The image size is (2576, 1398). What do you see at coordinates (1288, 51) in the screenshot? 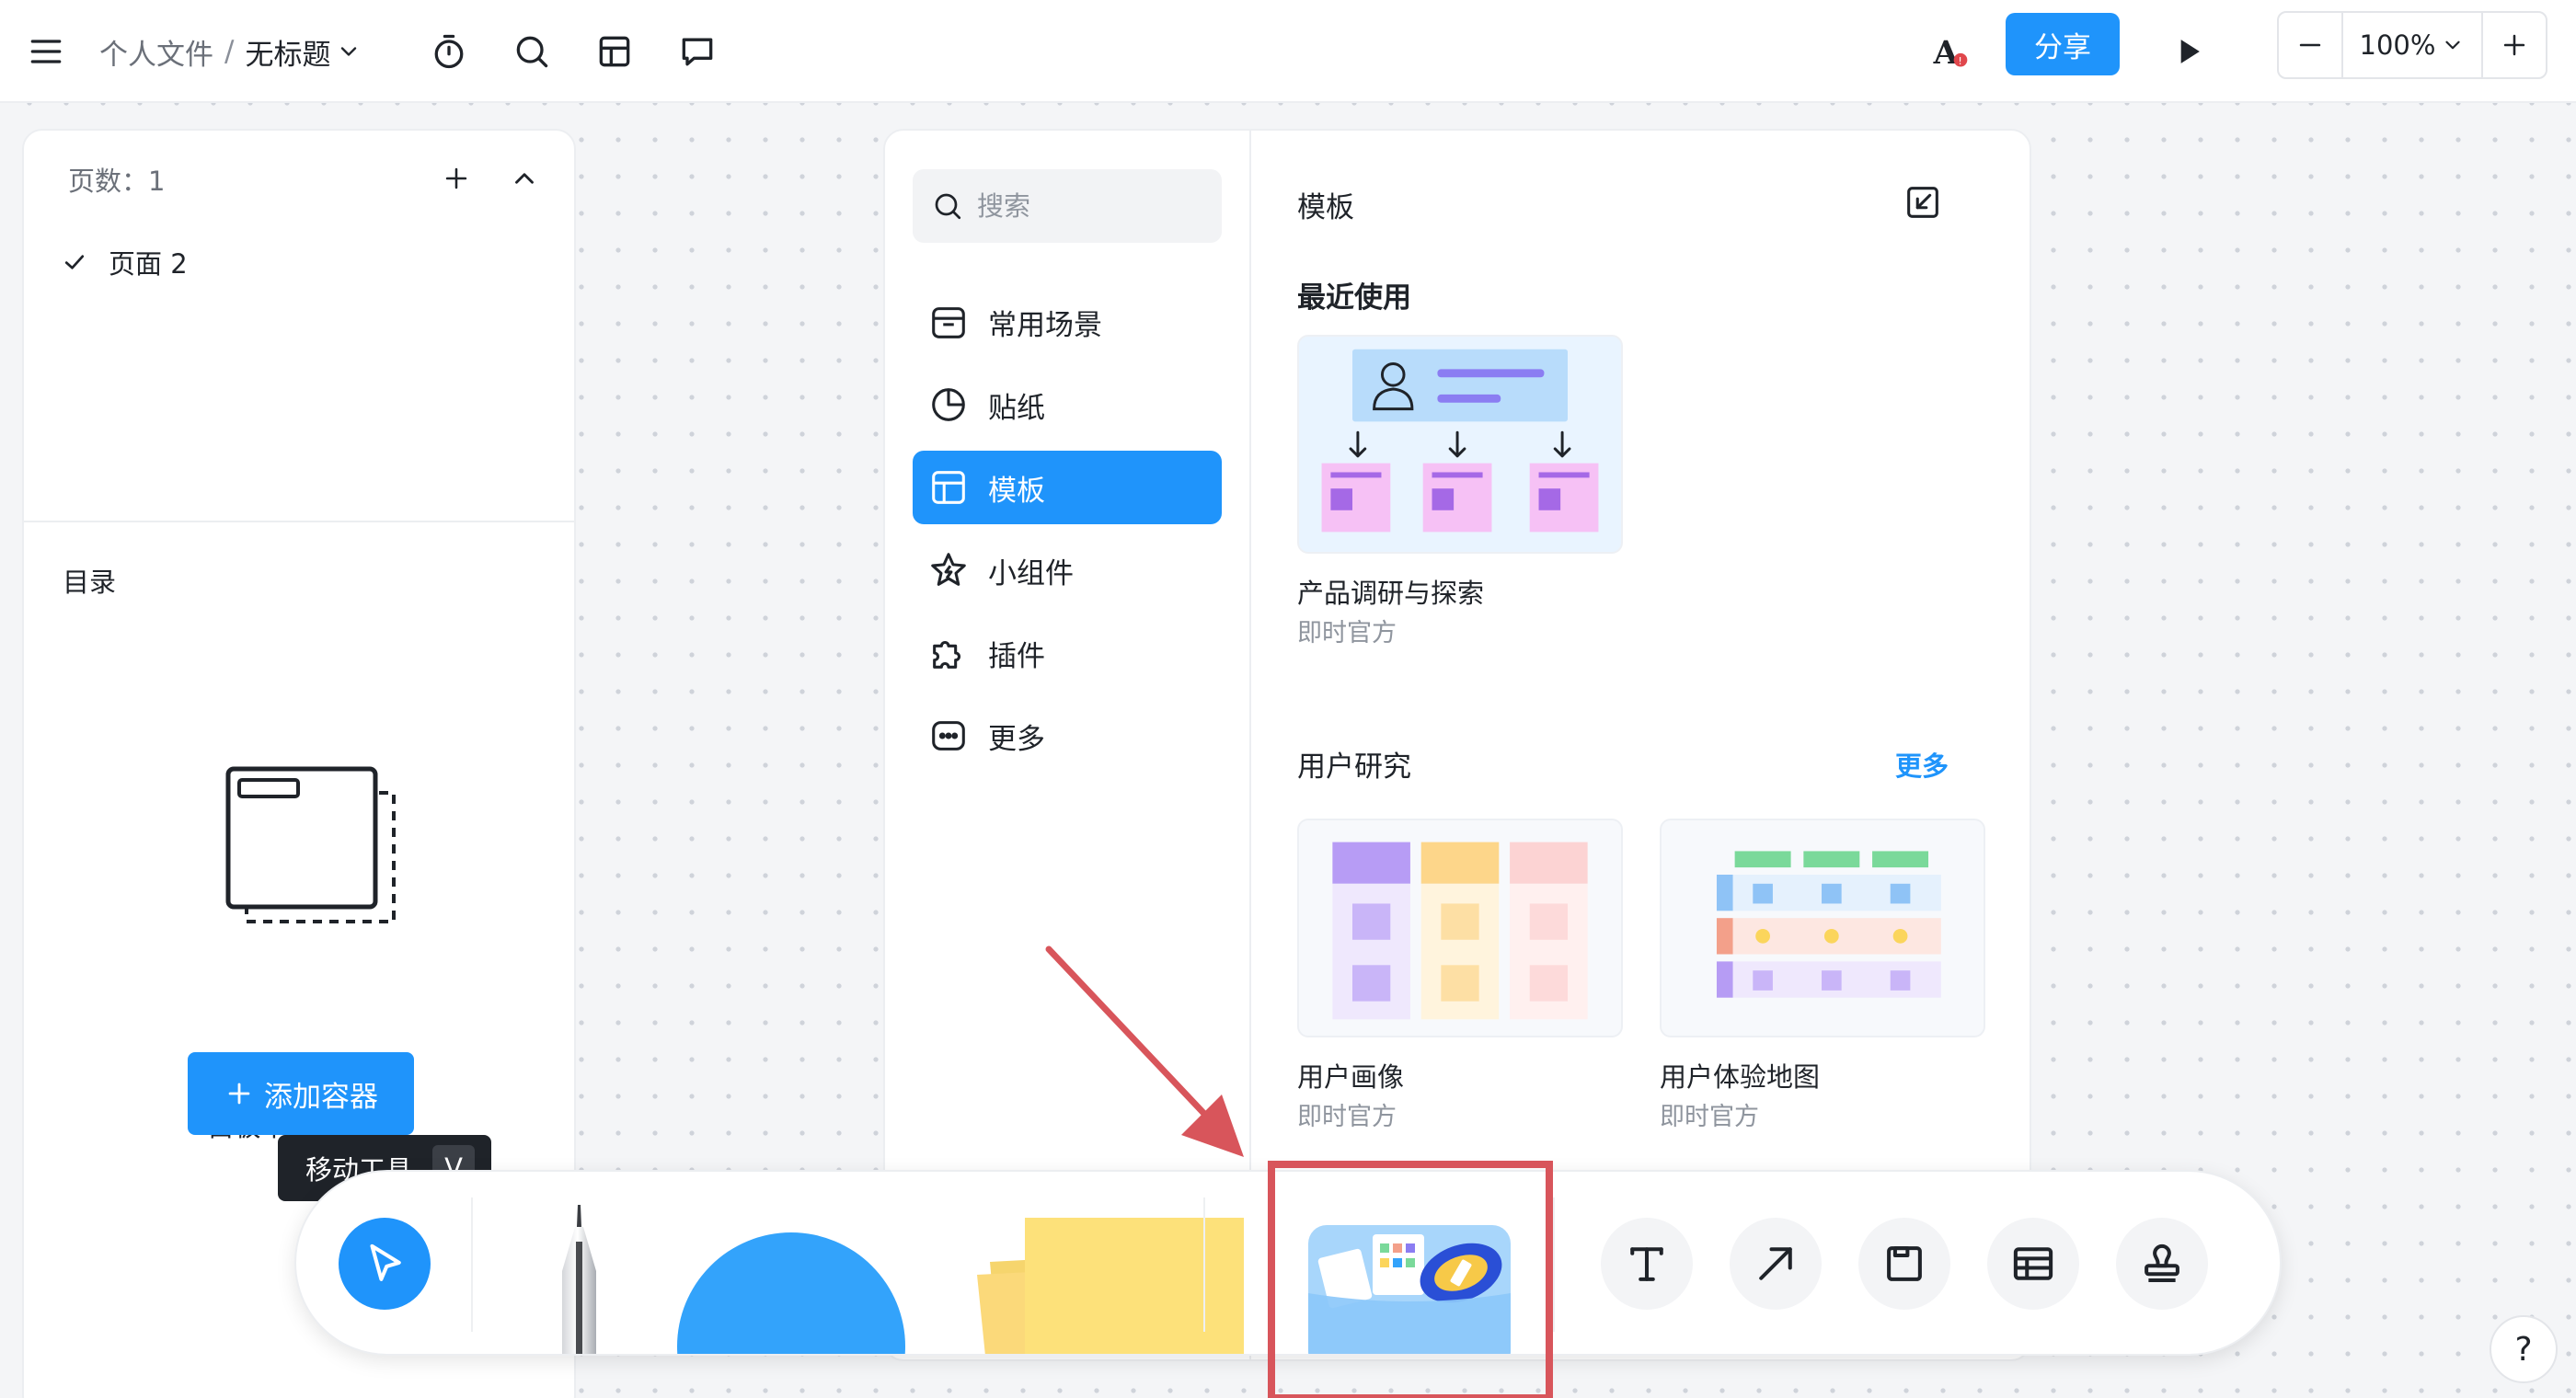
I see `top-bar: 个人文件 / 无标题 A! 分享 100%` at bounding box center [1288, 51].